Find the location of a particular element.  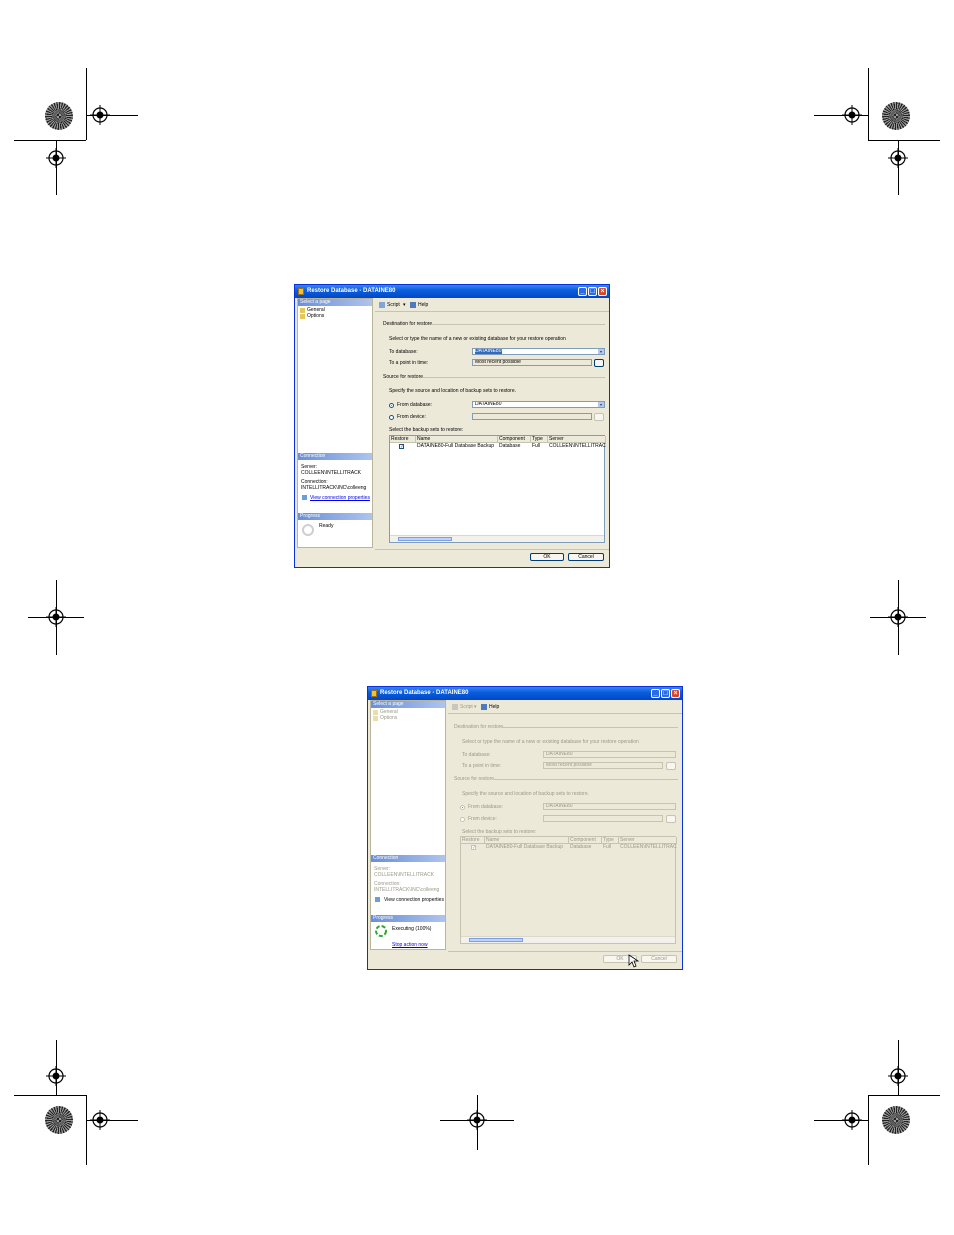

column-header-type: Type is located at coordinates (539, 439).